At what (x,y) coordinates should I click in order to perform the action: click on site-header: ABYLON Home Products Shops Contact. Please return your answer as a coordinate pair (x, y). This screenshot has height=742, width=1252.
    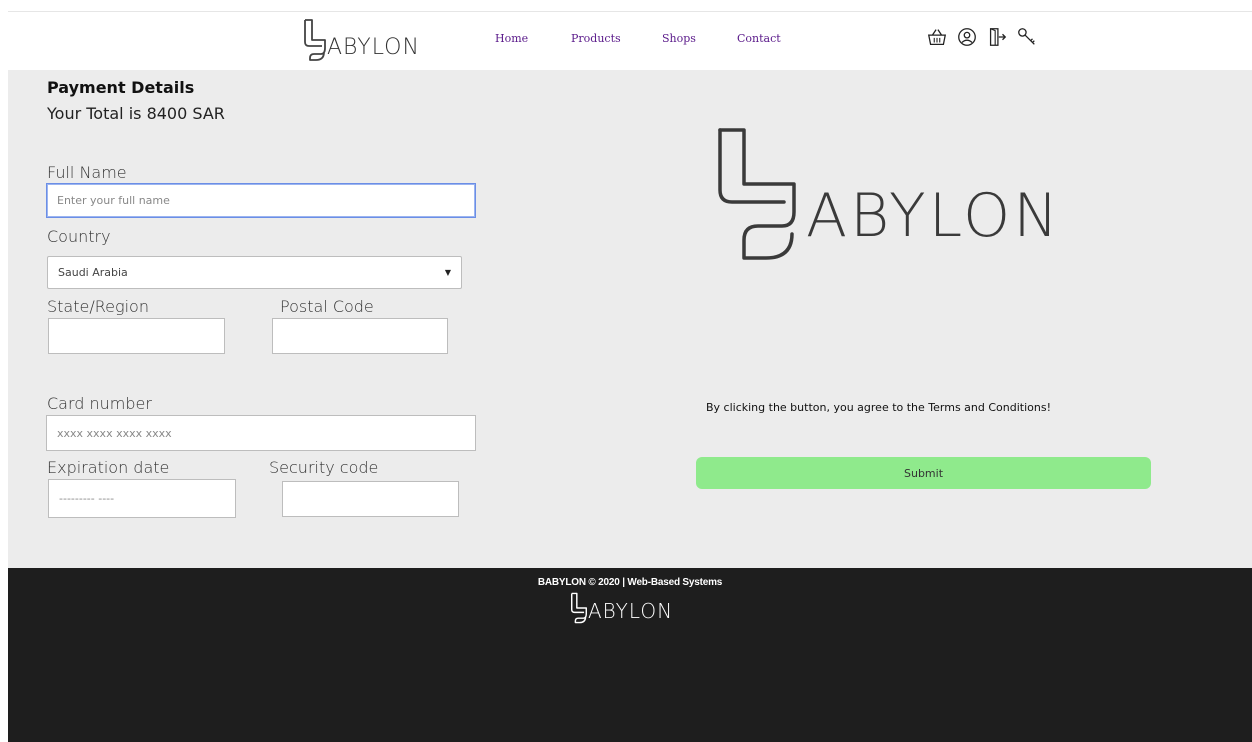
    Looking at the image, I should click on (630, 41).